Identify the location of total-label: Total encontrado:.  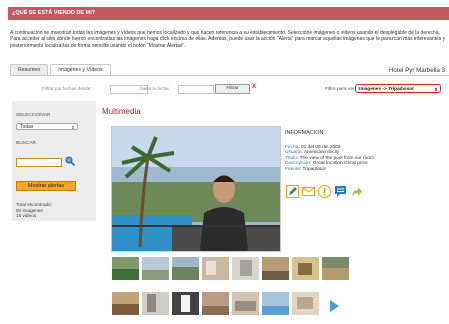
(34, 204).